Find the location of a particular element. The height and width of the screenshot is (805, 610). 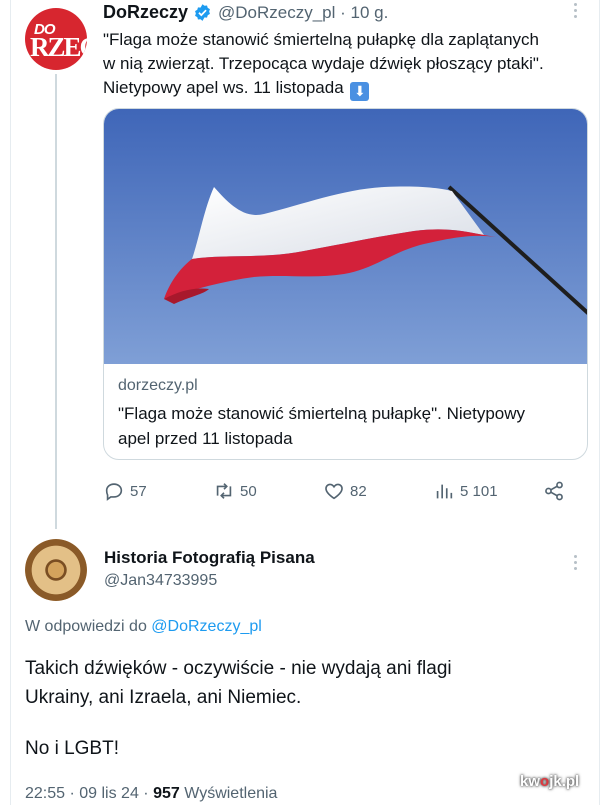

tweet-timestamp: 22:55 · 09 lis 24 · is located at coordinates (89, 793).